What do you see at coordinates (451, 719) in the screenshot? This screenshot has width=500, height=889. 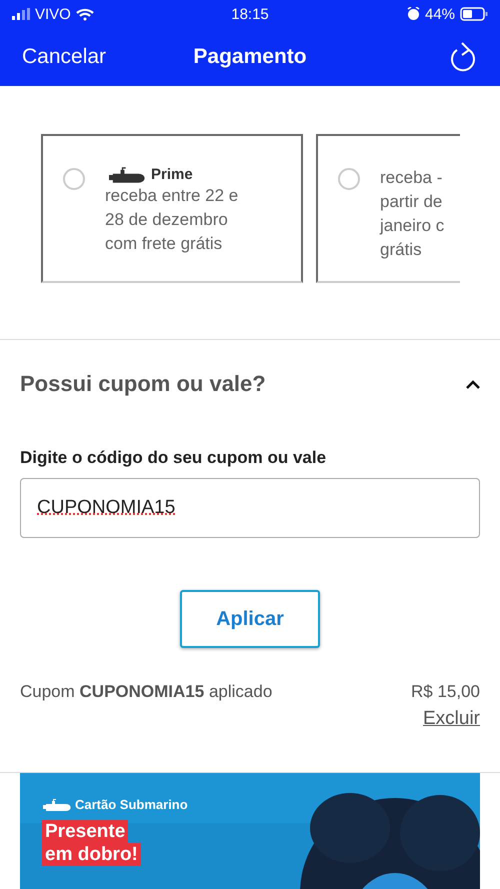 I see `remove-link: Excluir` at bounding box center [451, 719].